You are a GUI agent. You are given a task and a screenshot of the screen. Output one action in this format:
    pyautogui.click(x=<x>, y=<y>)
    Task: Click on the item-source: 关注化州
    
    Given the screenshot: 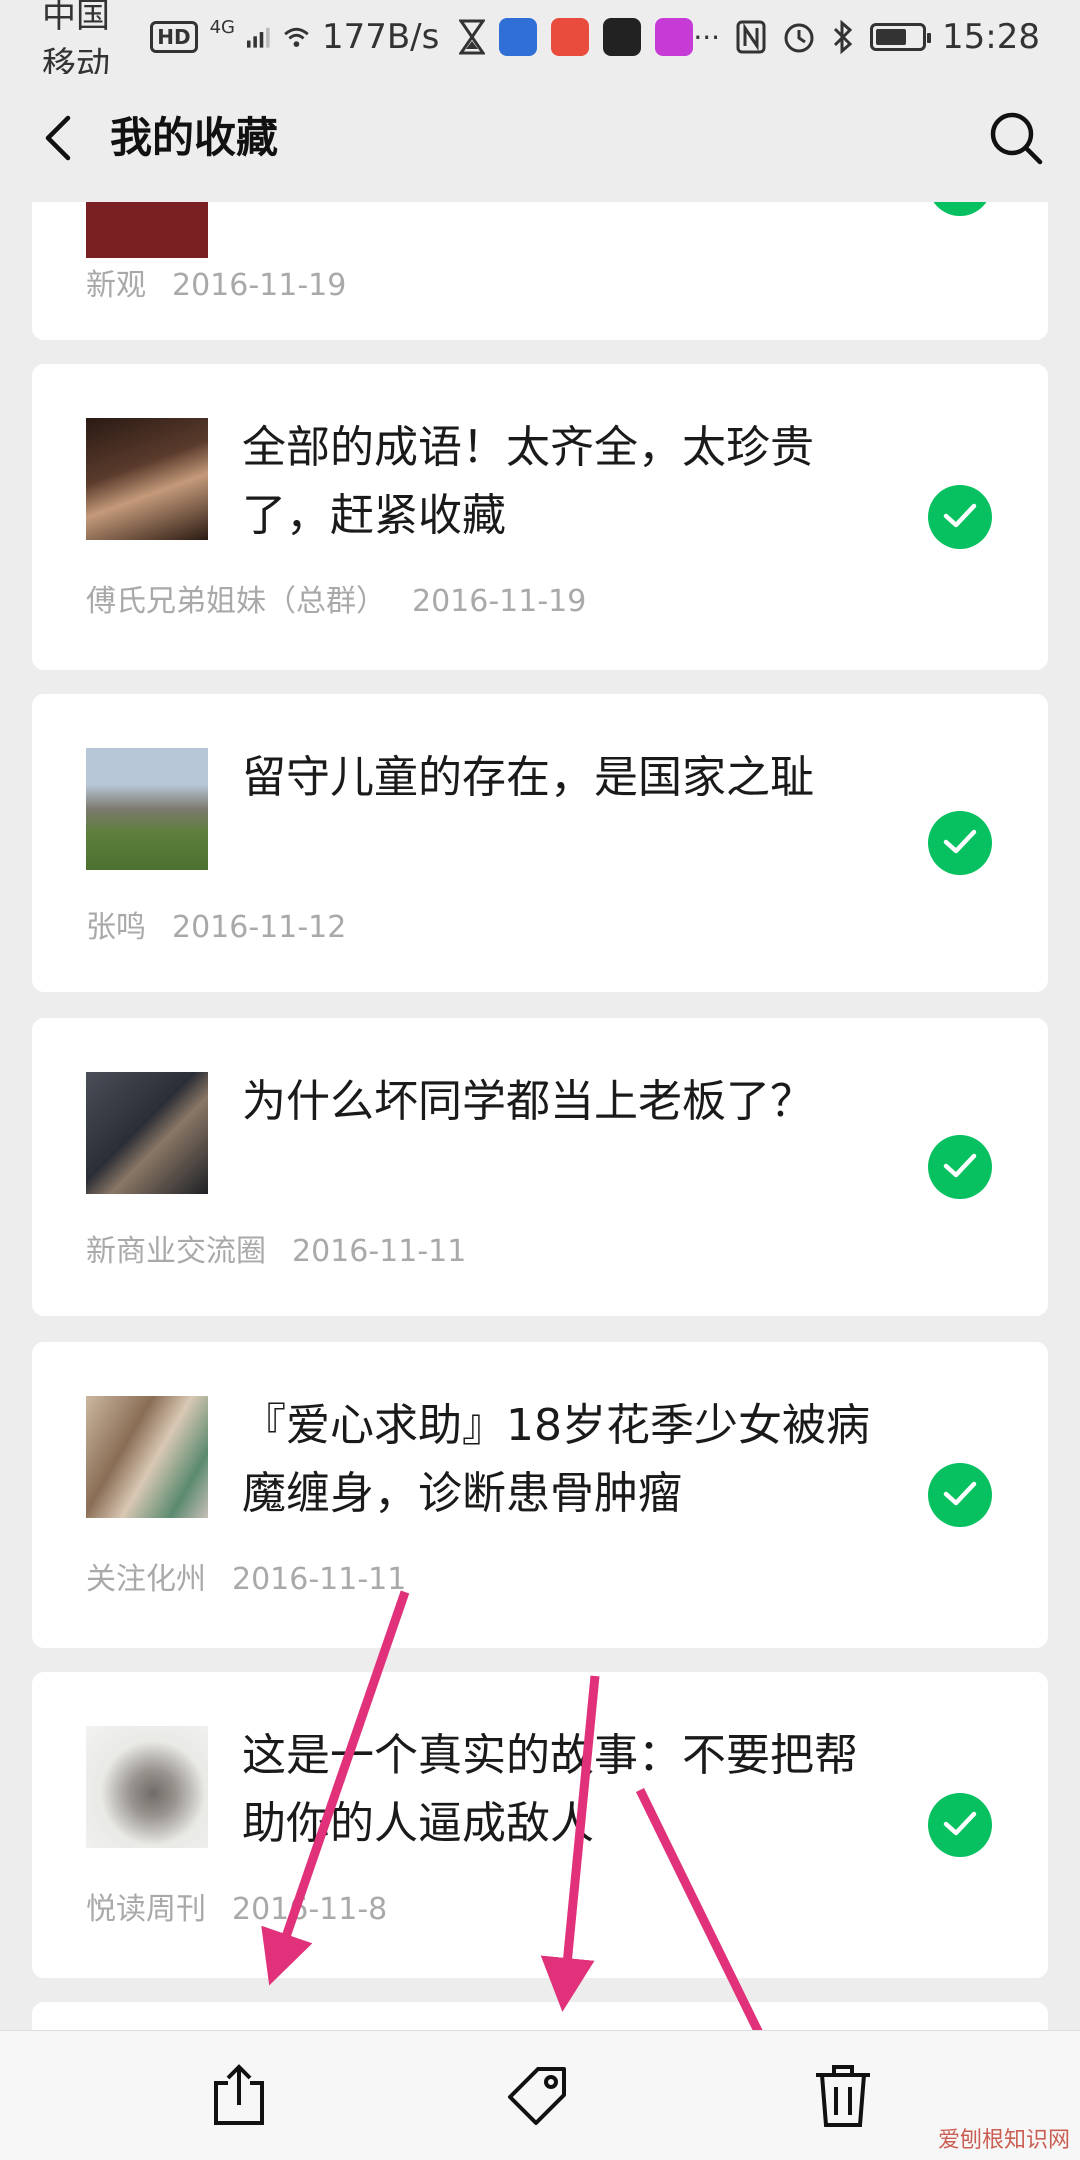 What is the action you would take?
    pyautogui.click(x=146, y=1579)
    